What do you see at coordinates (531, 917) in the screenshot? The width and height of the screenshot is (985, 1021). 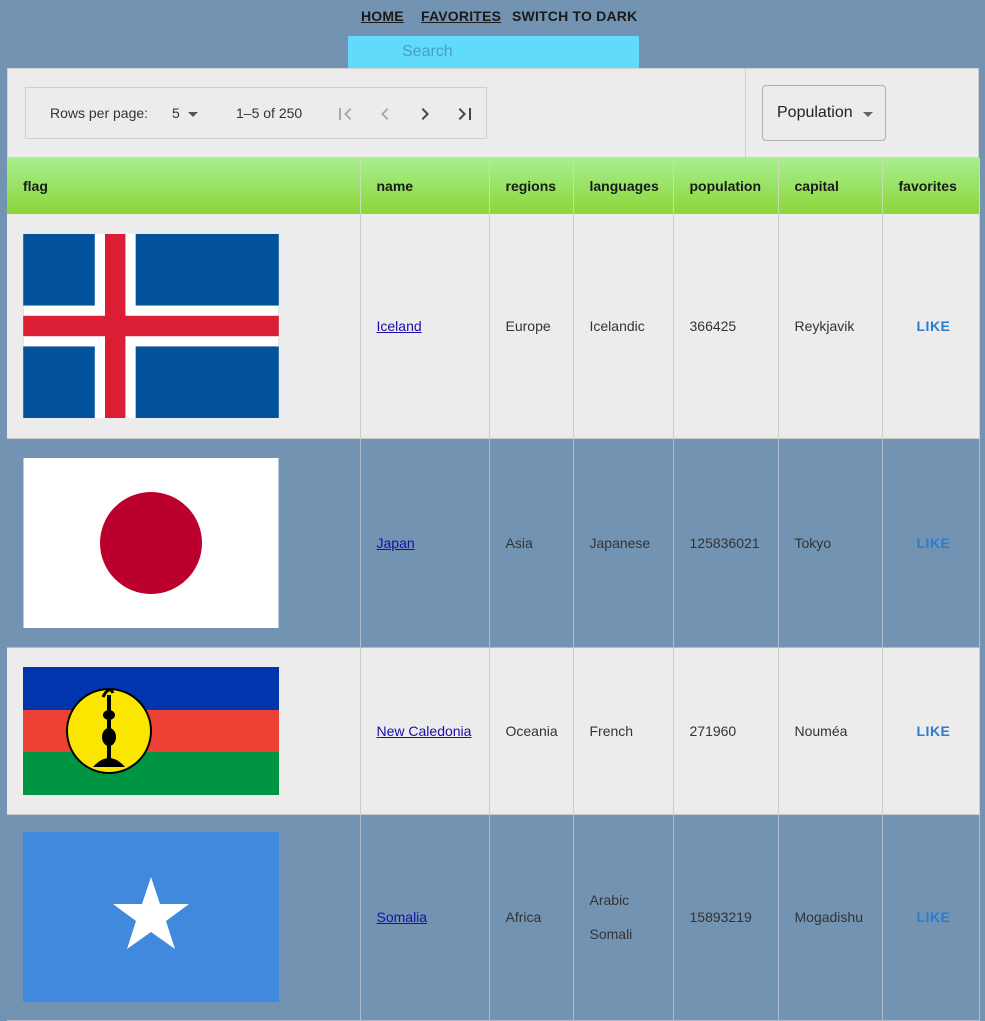 I see `region-cell: Africa` at bounding box center [531, 917].